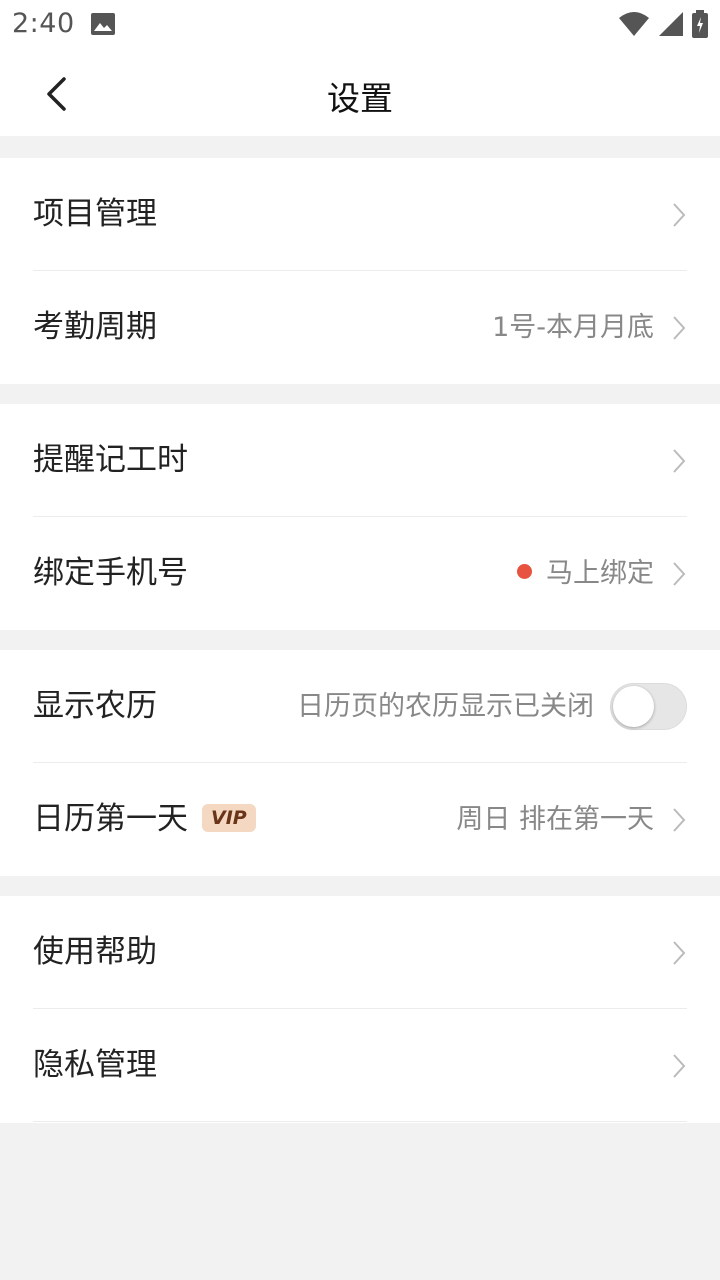 This screenshot has height=1280, width=720. I want to click on setting-value: 马上绑定, so click(600, 573).